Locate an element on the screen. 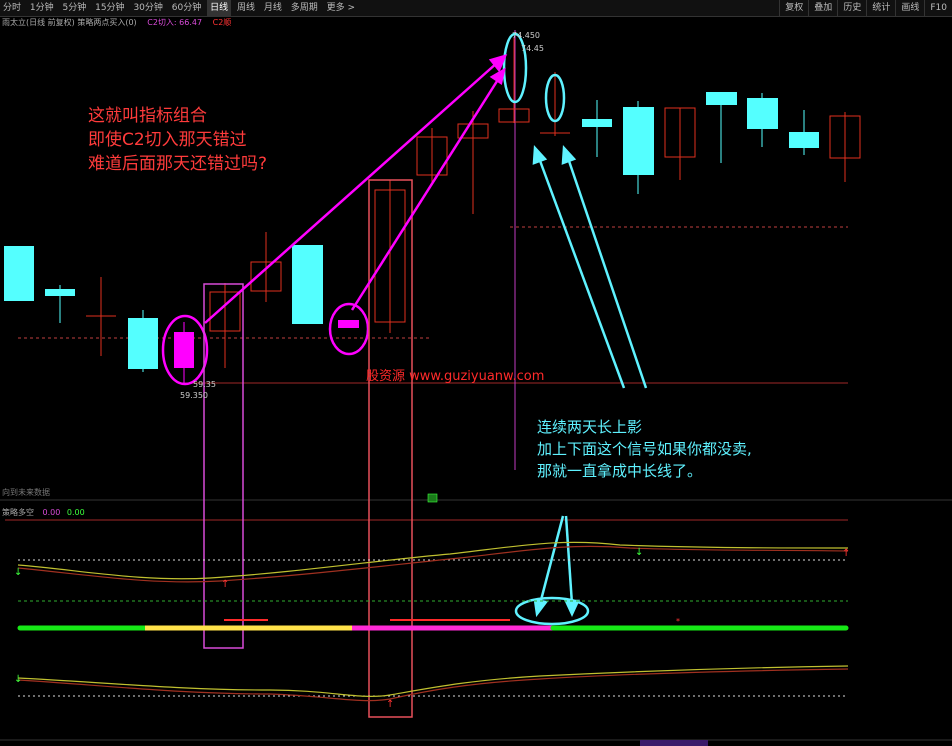 The width and height of the screenshot is (952, 746). cyan-annotation-line-2: 加上下面这个信号如果你都没卖, is located at coordinates (644, 449).